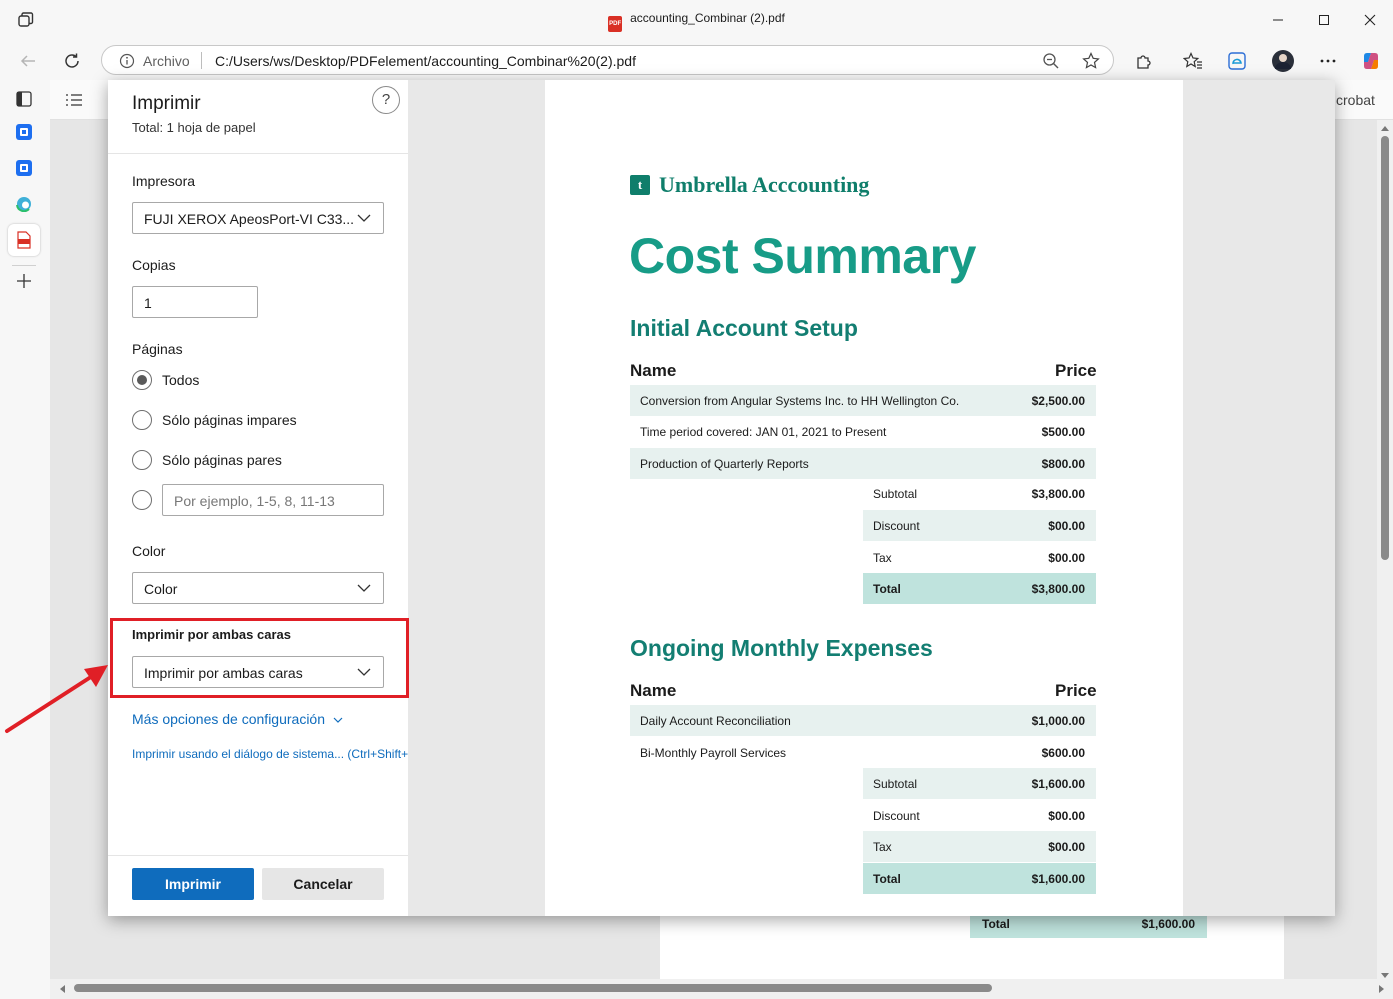 The image size is (1393, 999). I want to click on row-price: $1,000.00, so click(1058, 721).